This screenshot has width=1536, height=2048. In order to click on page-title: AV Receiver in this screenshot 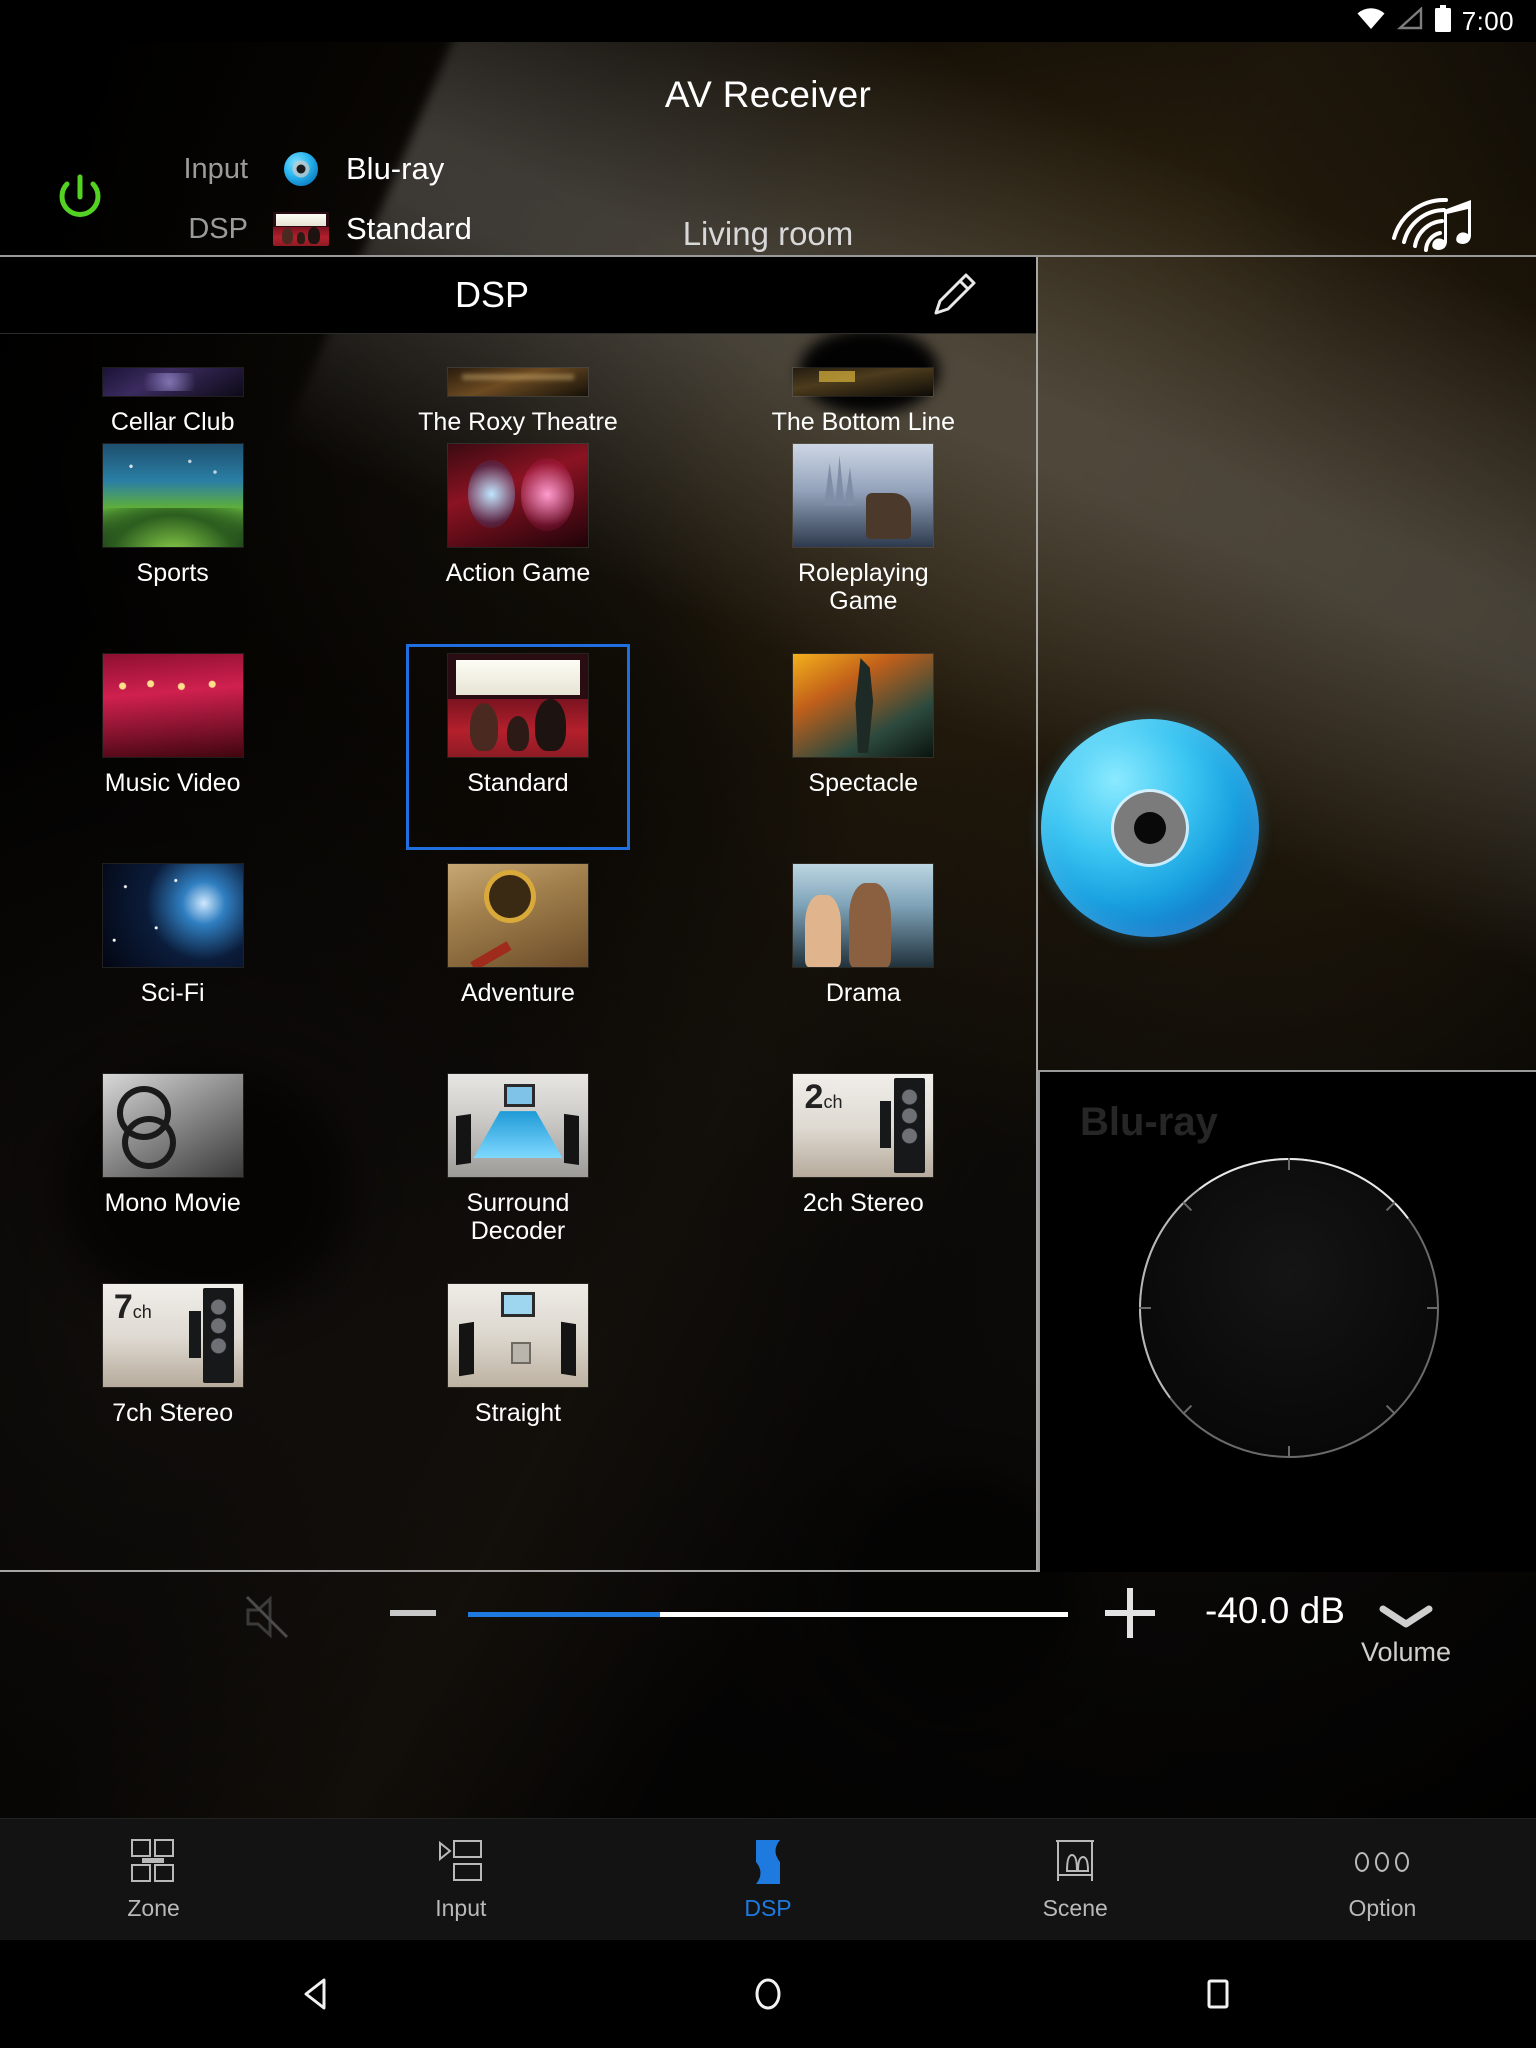, I will do `click(768, 94)`.